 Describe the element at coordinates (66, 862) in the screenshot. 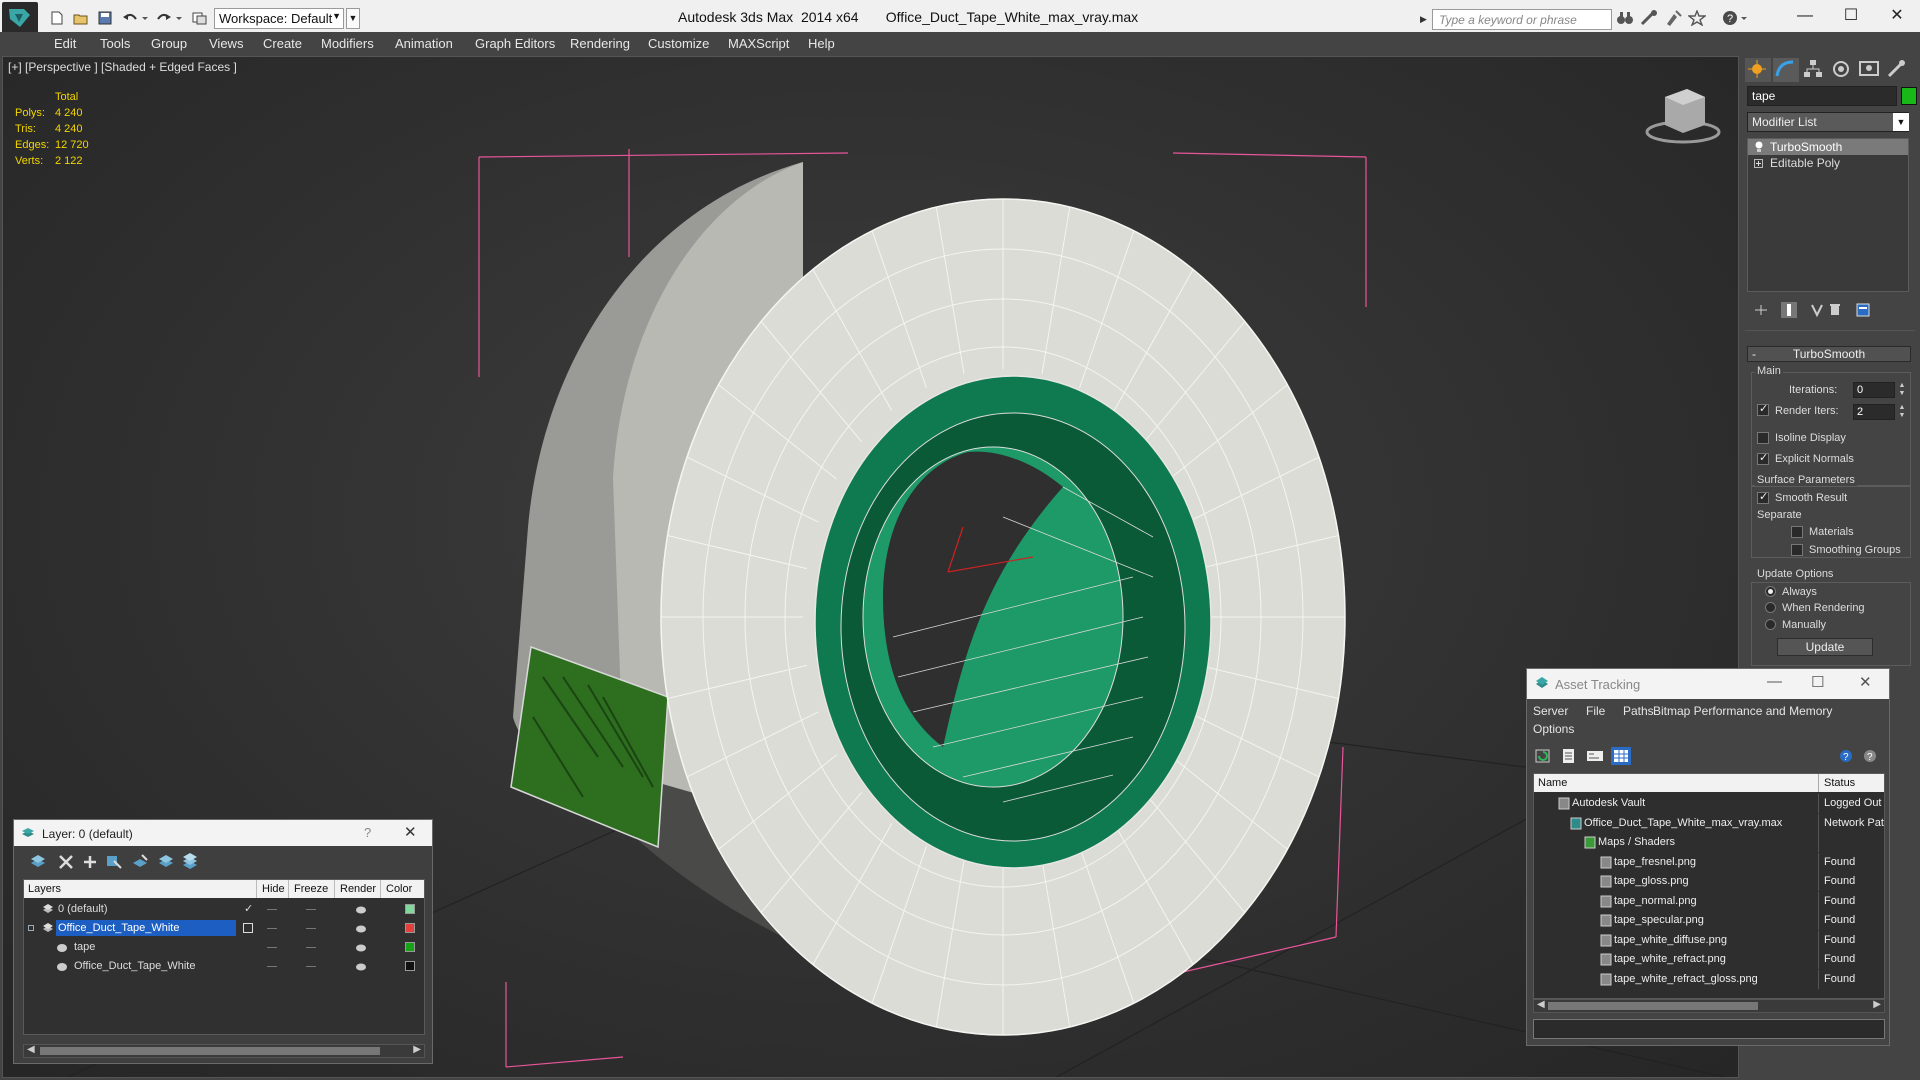

I see `delete-layer-icon` at that location.